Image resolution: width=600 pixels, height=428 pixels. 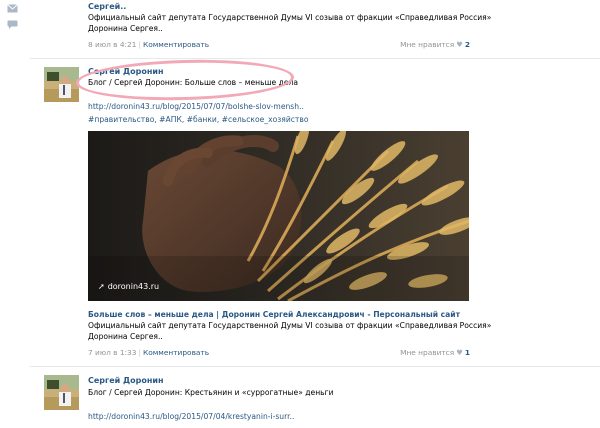 I want to click on link-description-line2: Доронина Сергея.., so click(x=125, y=336).